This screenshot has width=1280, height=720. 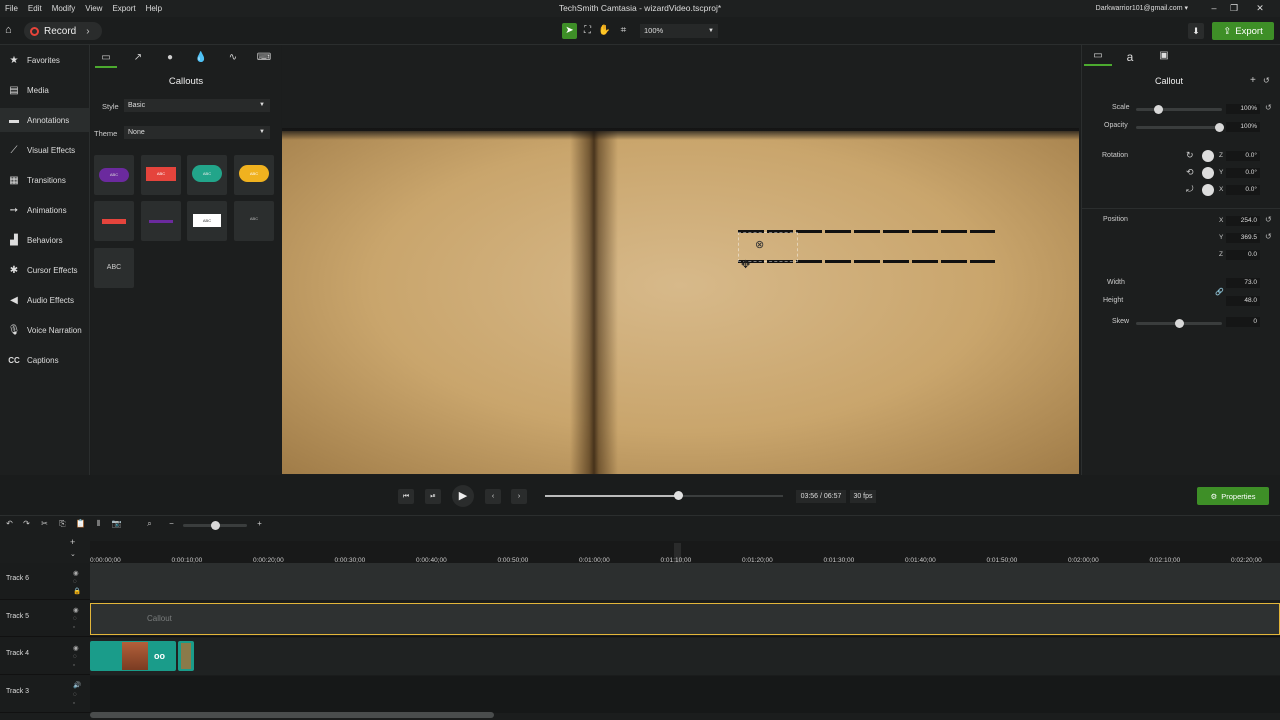 What do you see at coordinates (114, 221) in the screenshot?
I see `callout-tile-red-arrow` at bounding box center [114, 221].